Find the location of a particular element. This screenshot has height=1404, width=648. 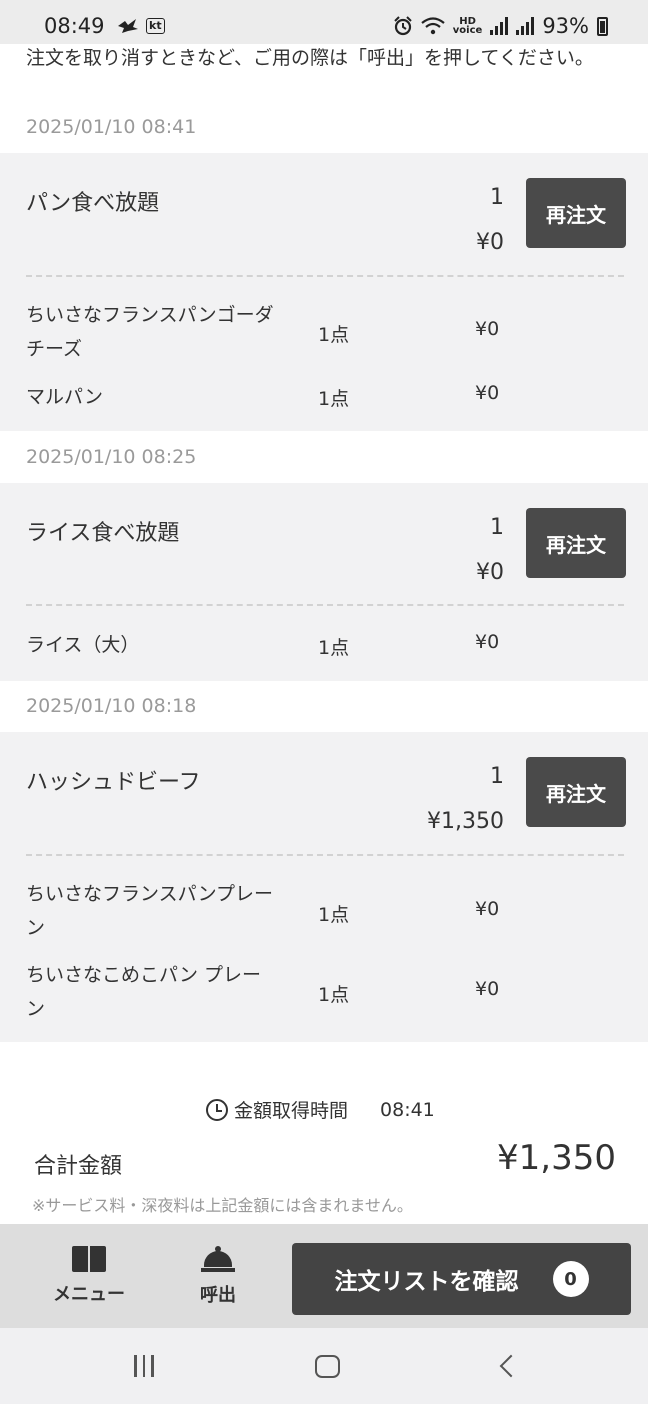

status-right-icons: HD voice 93% is located at coordinates (500, 26).